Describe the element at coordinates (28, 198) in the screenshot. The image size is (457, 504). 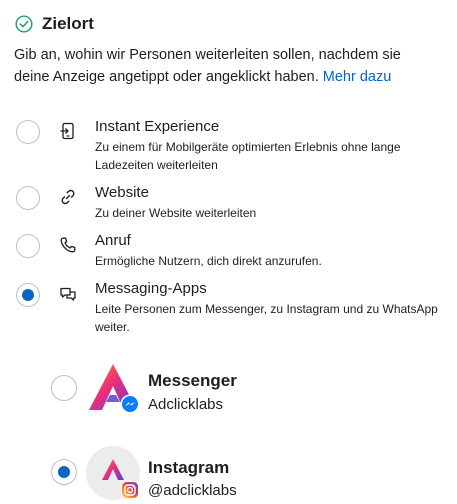
I see `radio-website` at that location.